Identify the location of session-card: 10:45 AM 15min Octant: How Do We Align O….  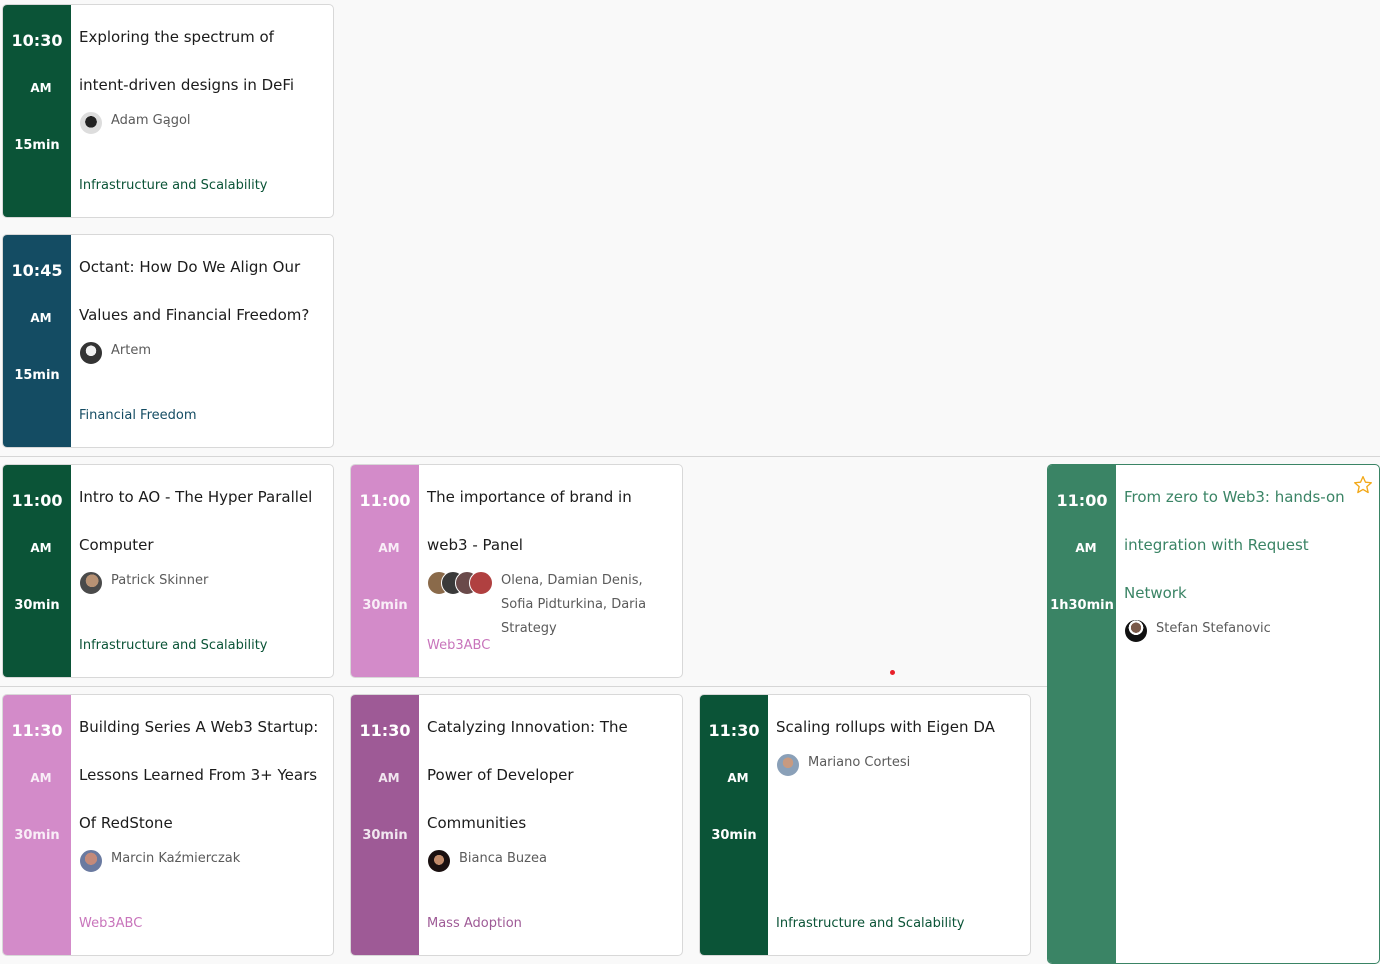
(168, 341).